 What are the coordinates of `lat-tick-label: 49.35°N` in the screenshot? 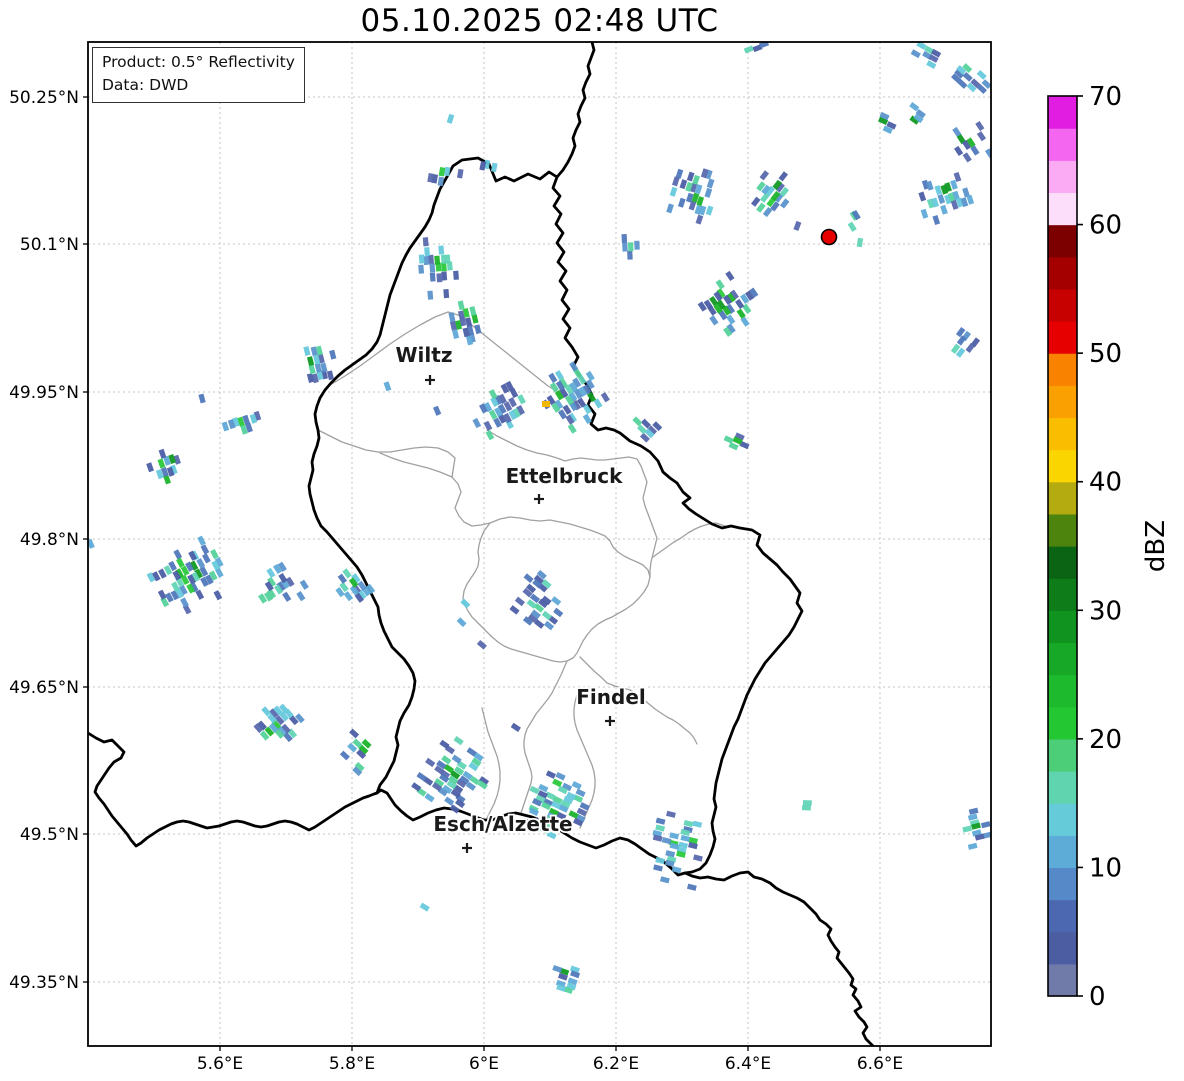 It's located at (44, 983).